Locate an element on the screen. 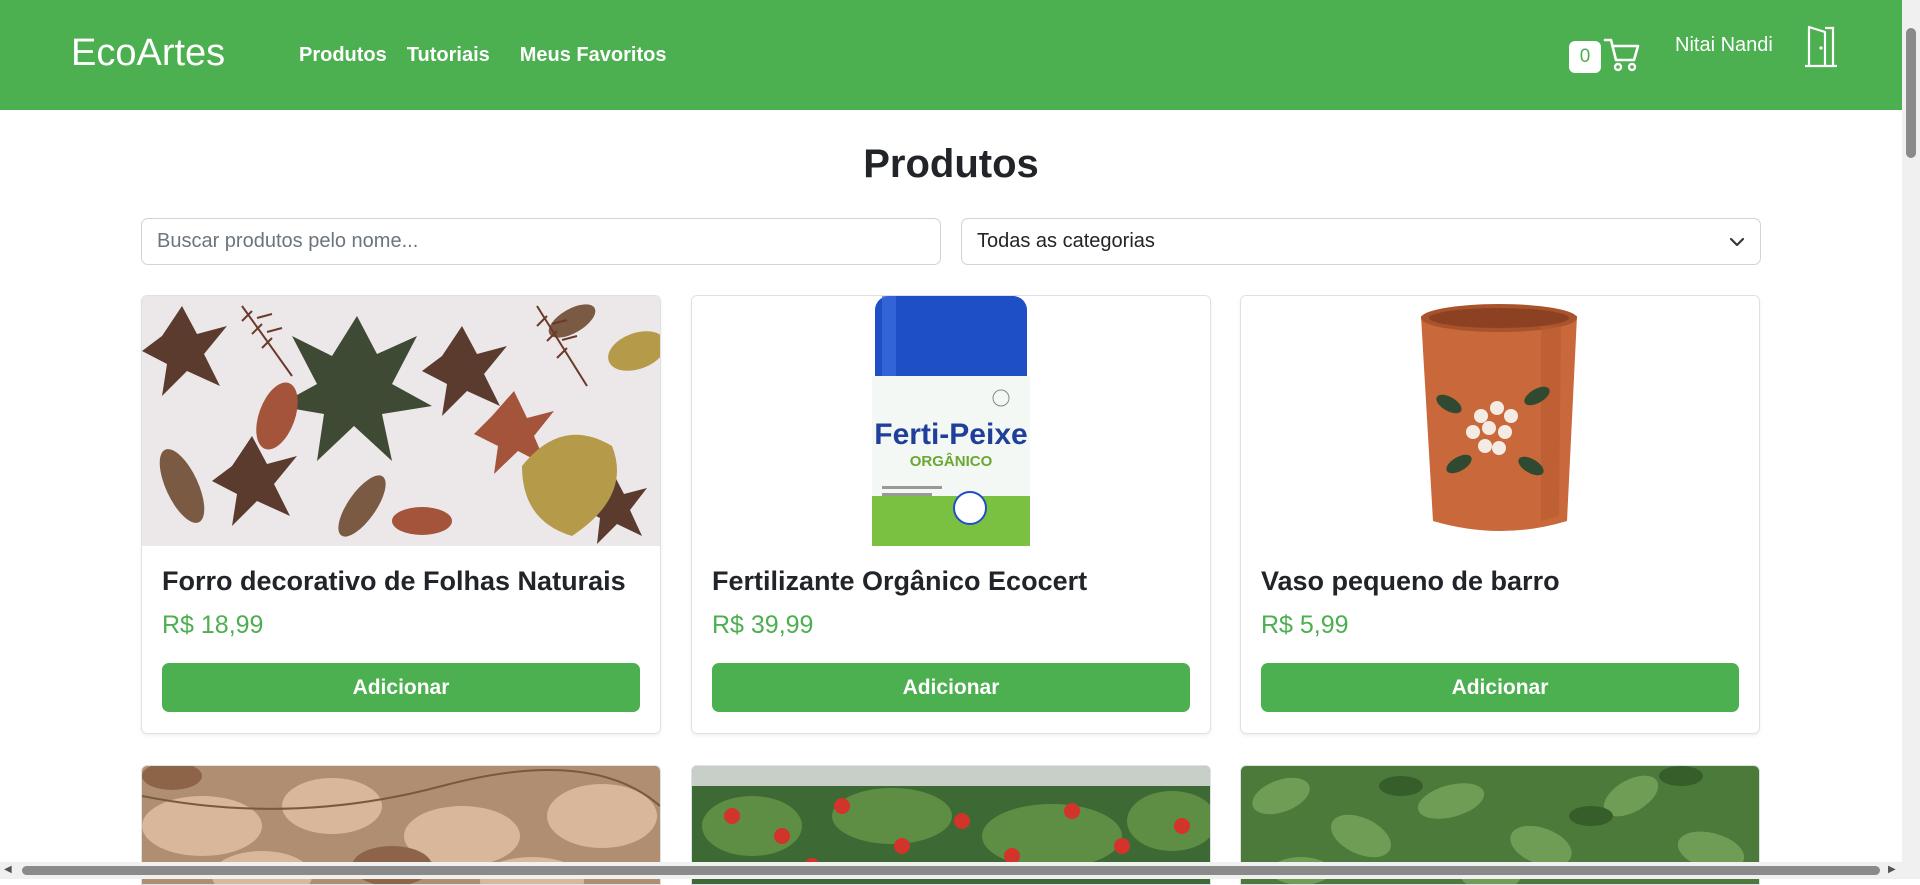 This screenshot has width=1920, height=885. search-input is located at coordinates (541, 241).